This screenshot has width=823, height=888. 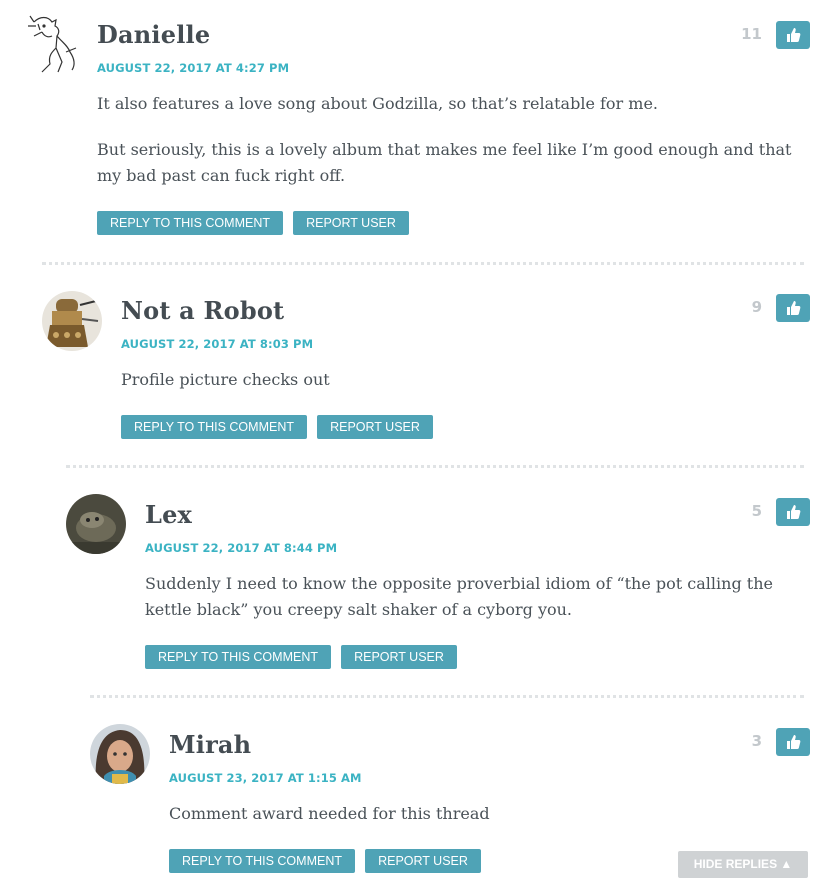 I want to click on hide-replies-button: HIDE REPLIES ▲, so click(x=743, y=864).